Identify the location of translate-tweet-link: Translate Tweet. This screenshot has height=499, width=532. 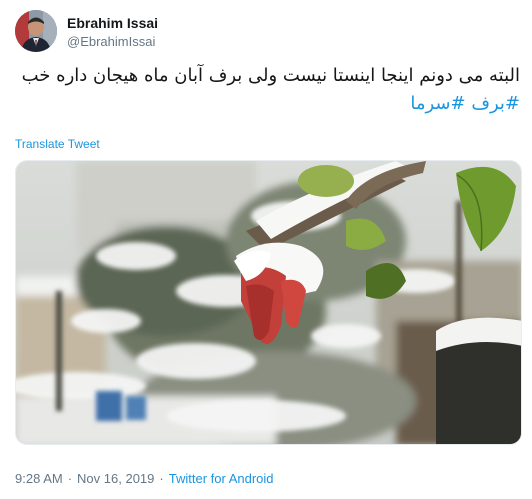
(57, 144).